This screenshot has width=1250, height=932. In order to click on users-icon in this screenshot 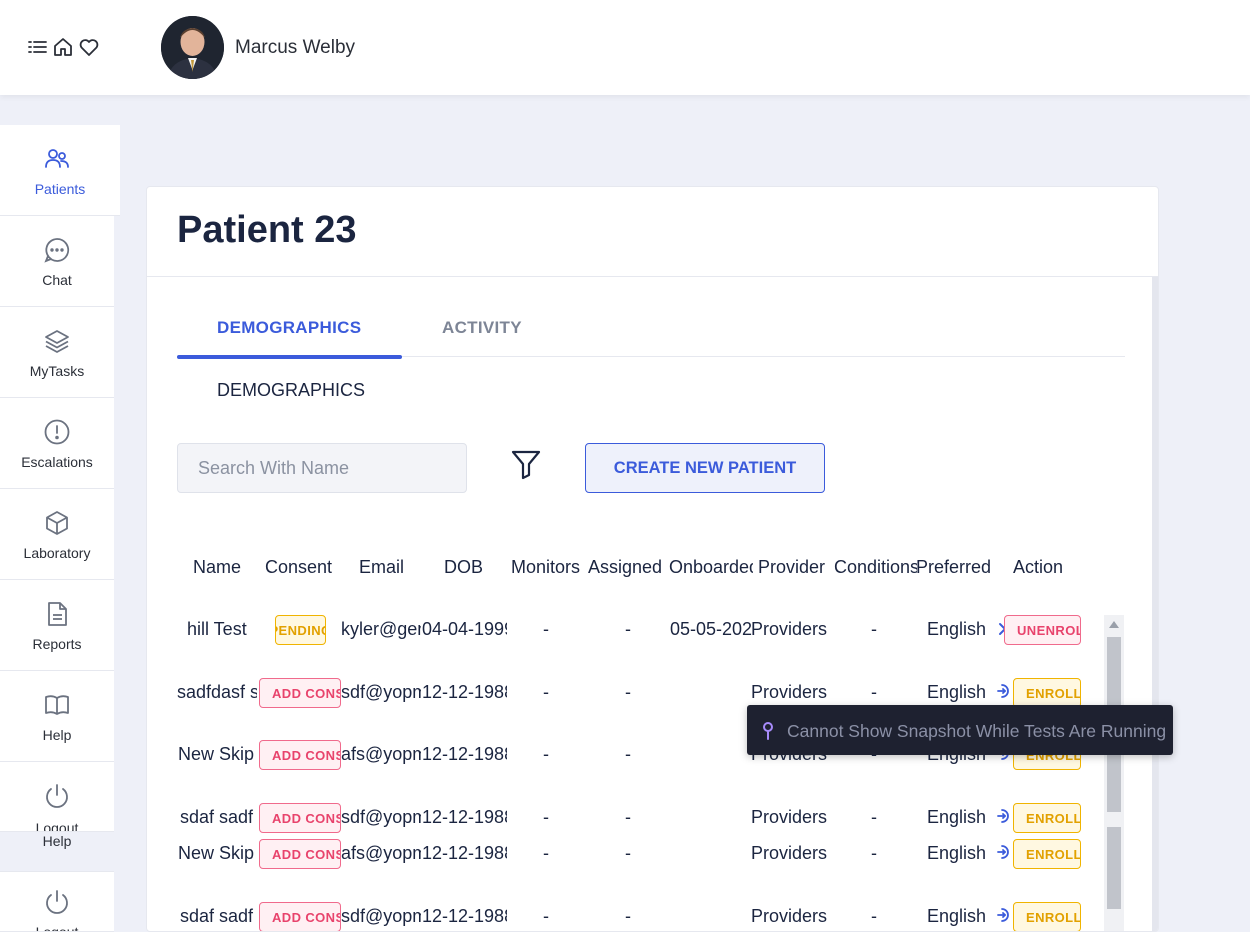, I will do `click(57, 159)`.